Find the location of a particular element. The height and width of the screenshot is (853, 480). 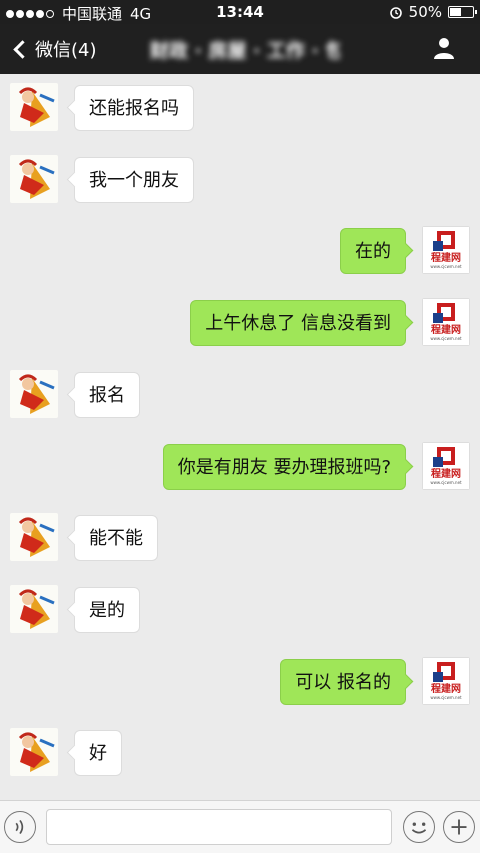

received-message-bubble: 报名 is located at coordinates (107, 395).